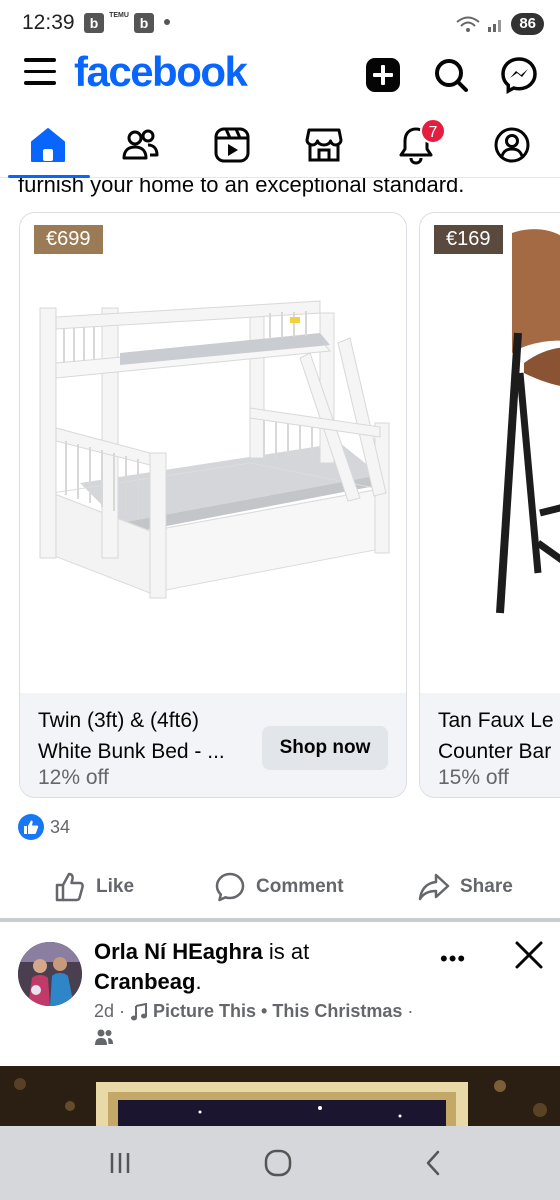  I want to click on location-link: Cranbeag, so click(144, 981).